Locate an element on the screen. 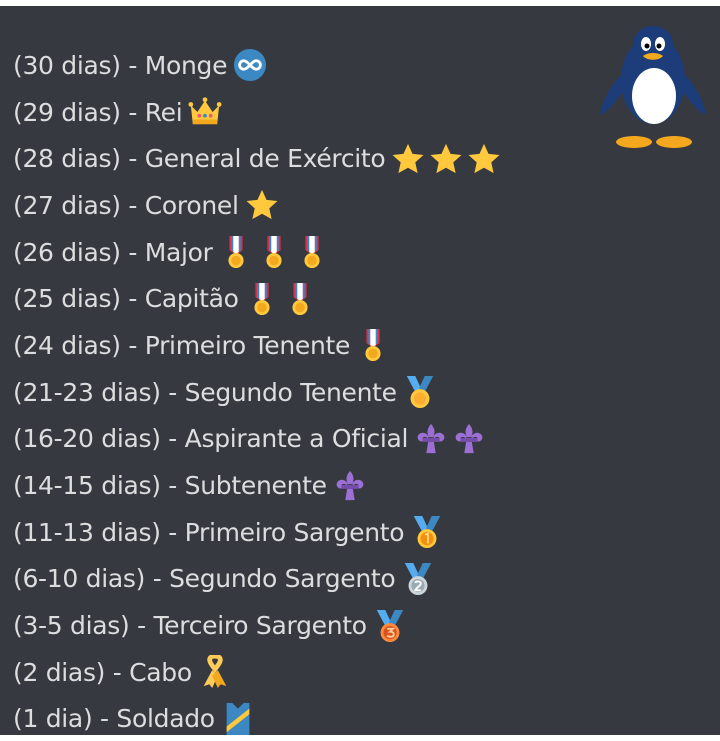 The image size is (720, 741). rank-label: (29 dias) - Rei is located at coordinates (98, 112).